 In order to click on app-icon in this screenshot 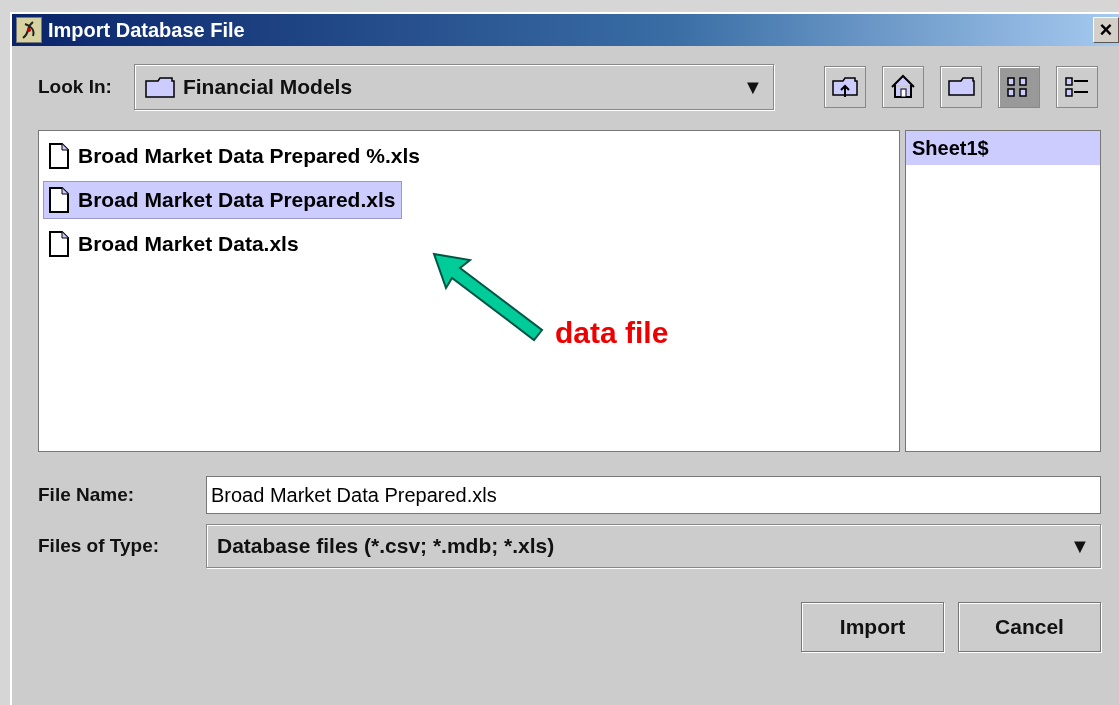, I will do `click(29, 30)`.